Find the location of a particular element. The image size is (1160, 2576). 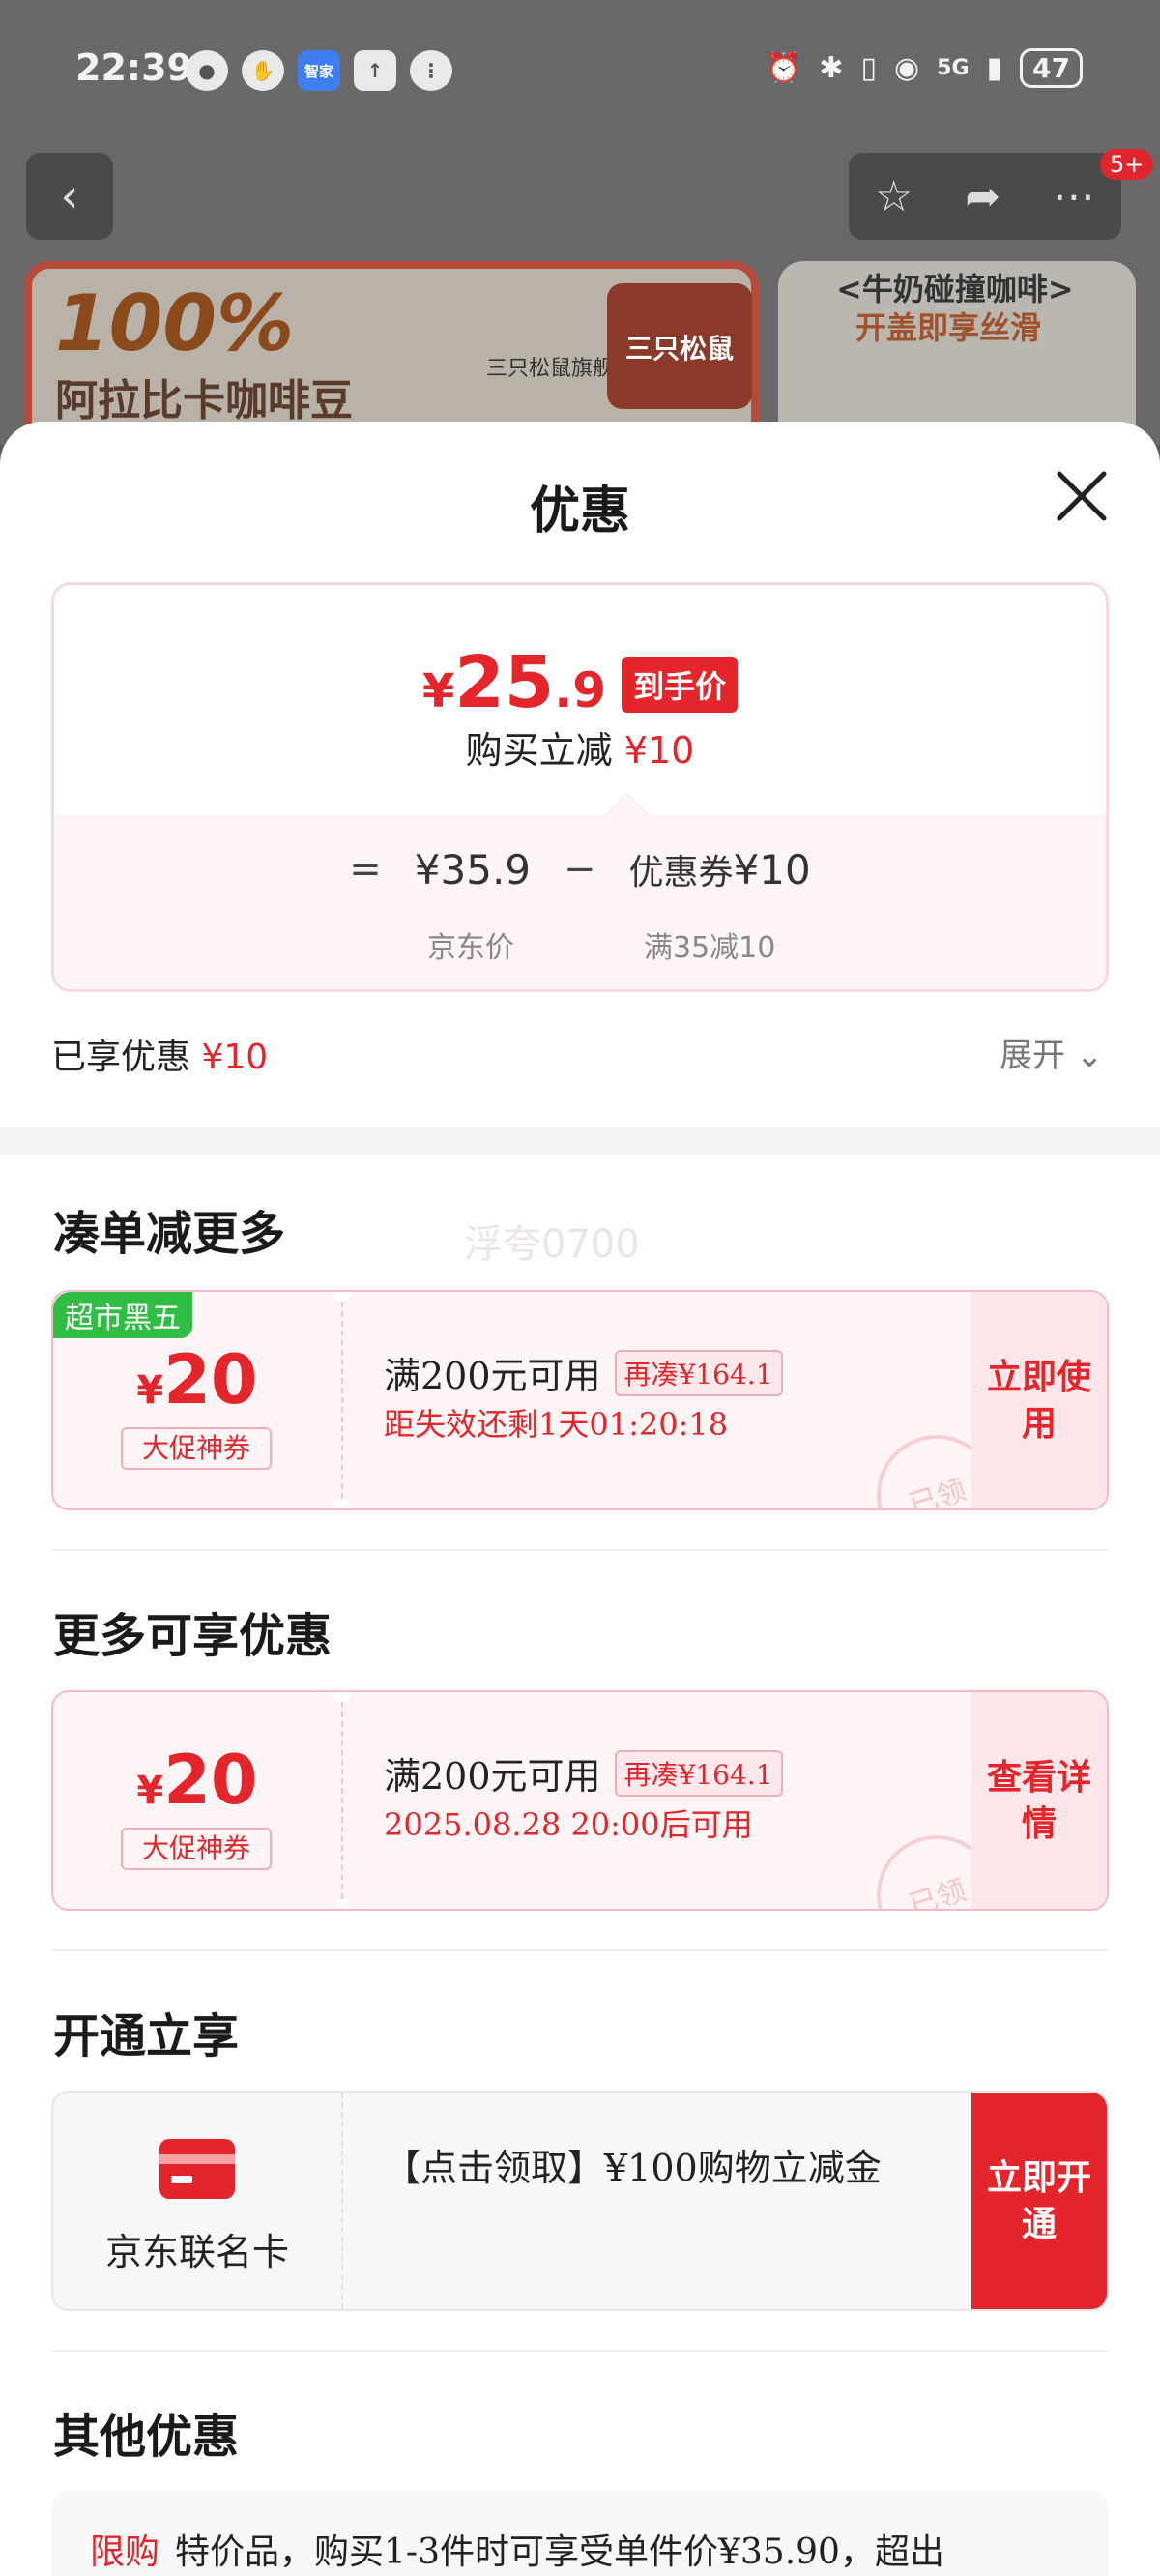

base-price-label: 京东价 is located at coordinates (471, 948).